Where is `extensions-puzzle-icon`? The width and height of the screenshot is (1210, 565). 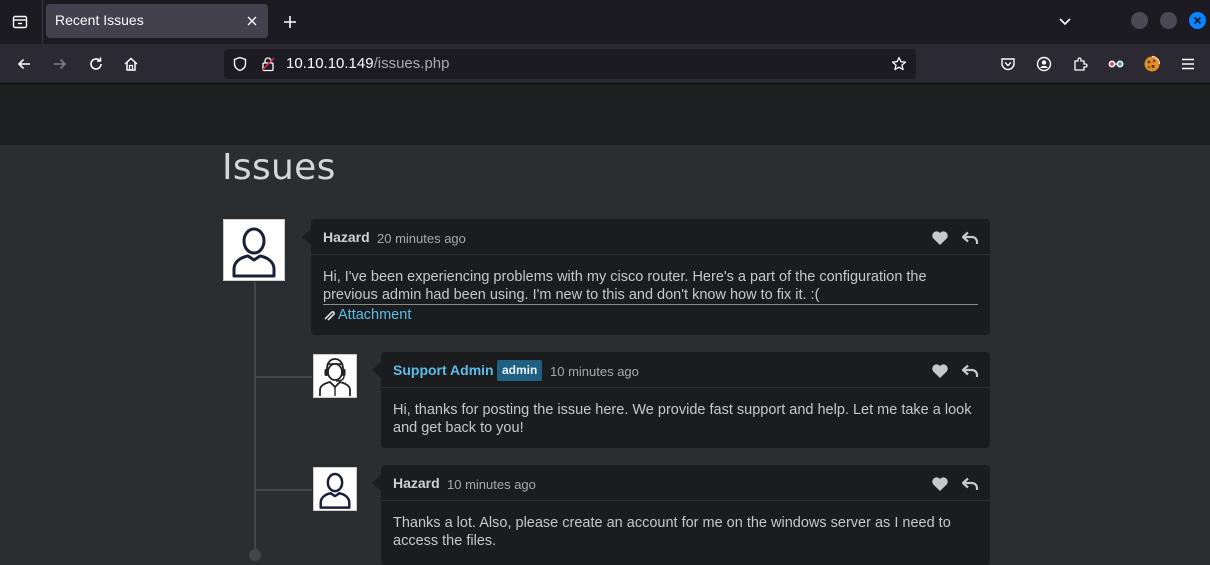
extensions-puzzle-icon is located at coordinates (1080, 64).